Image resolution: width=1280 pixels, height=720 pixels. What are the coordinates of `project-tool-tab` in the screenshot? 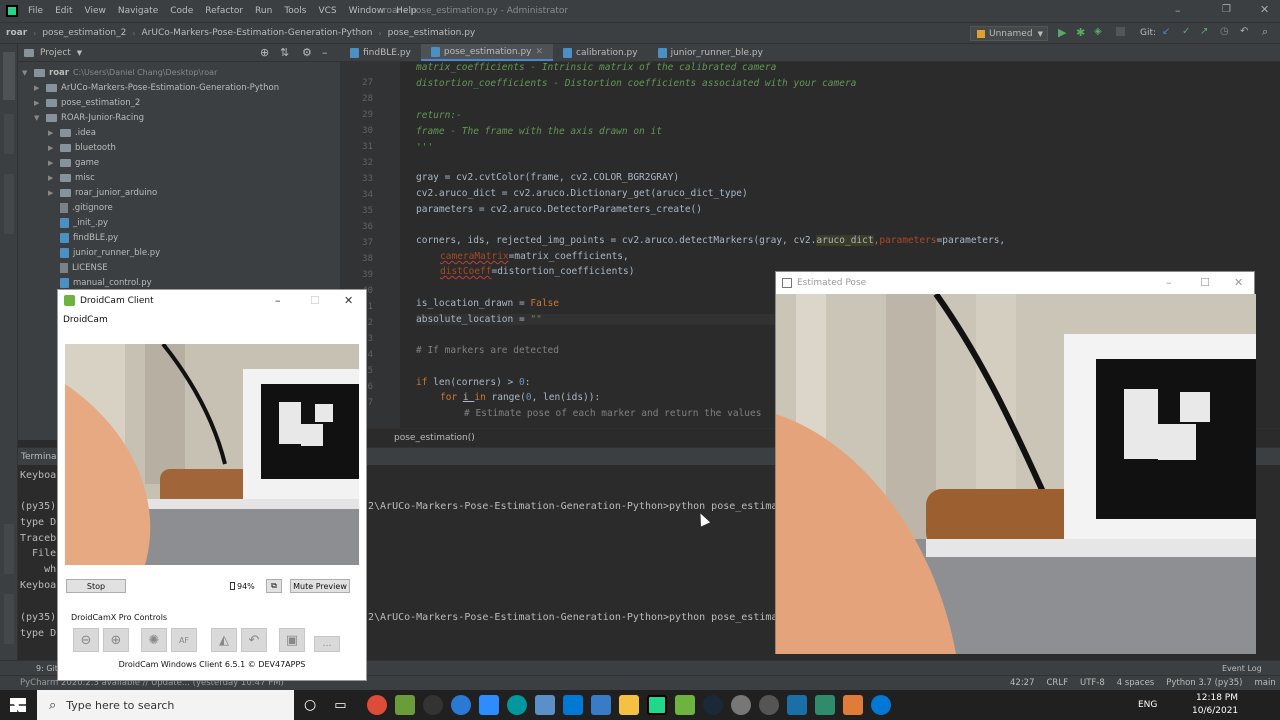 It's located at (9, 76).